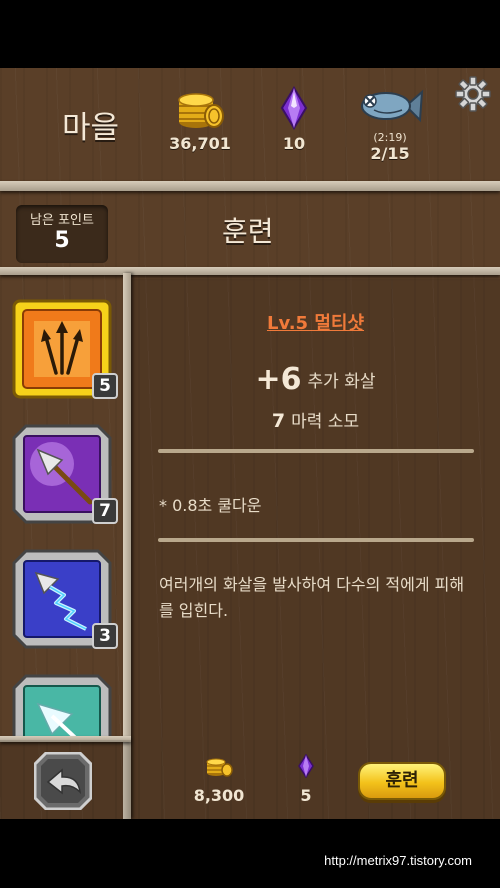 This screenshot has height=888, width=500. I want to click on watermark-url: http://metrix97.tistory.com, so click(398, 860).